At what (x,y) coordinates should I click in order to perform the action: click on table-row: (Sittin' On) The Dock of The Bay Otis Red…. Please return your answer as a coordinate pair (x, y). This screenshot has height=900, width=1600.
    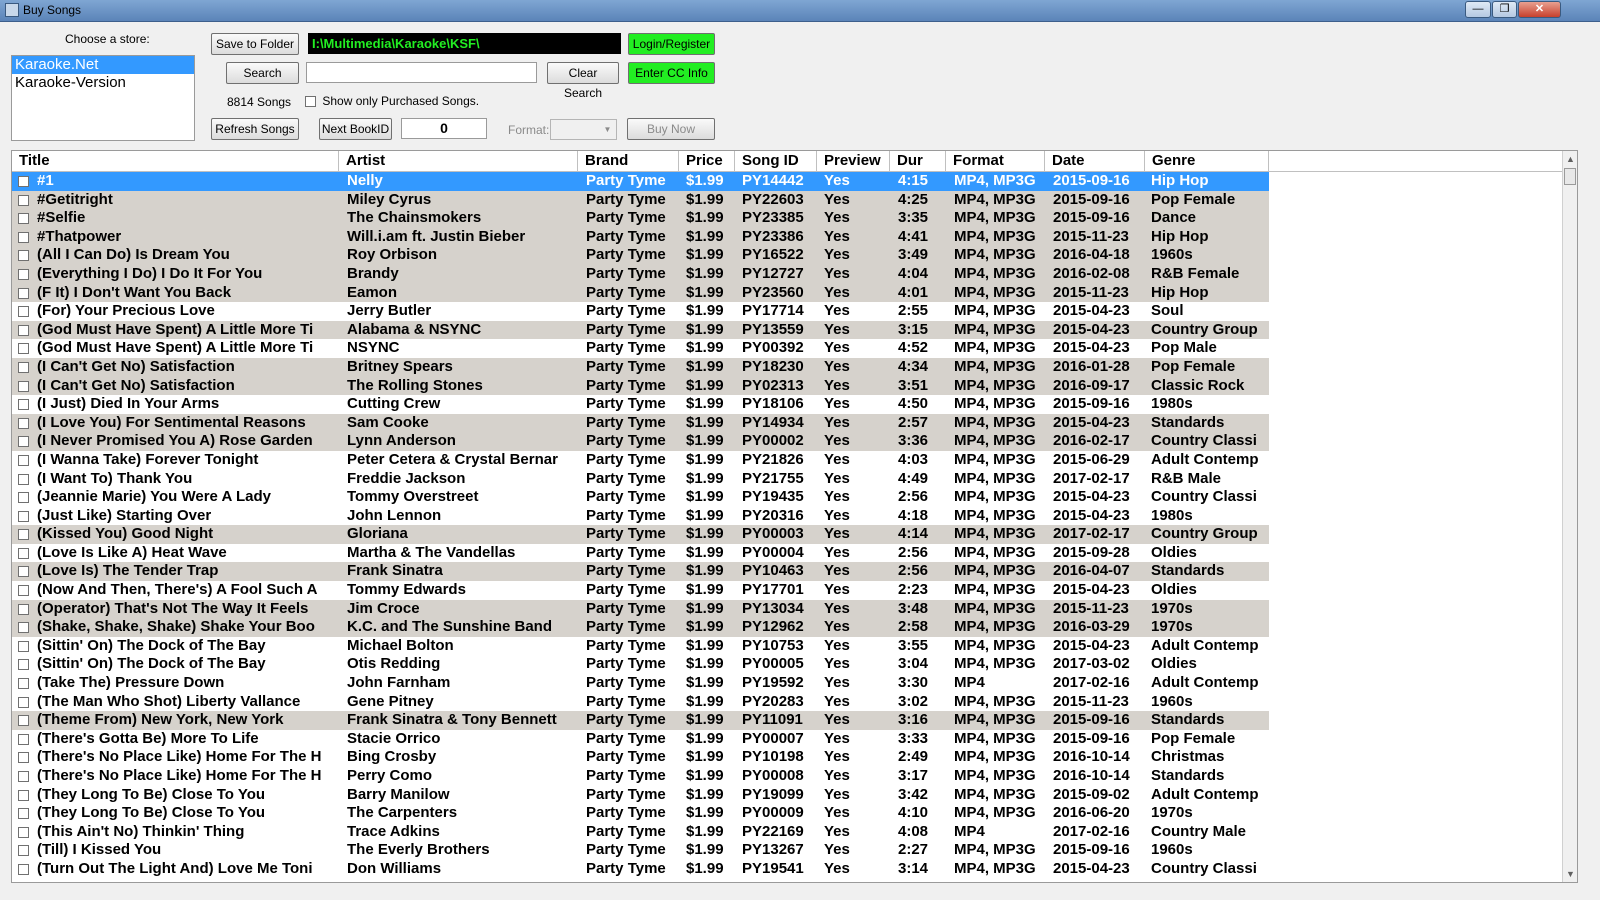
    Looking at the image, I should click on (640, 664).